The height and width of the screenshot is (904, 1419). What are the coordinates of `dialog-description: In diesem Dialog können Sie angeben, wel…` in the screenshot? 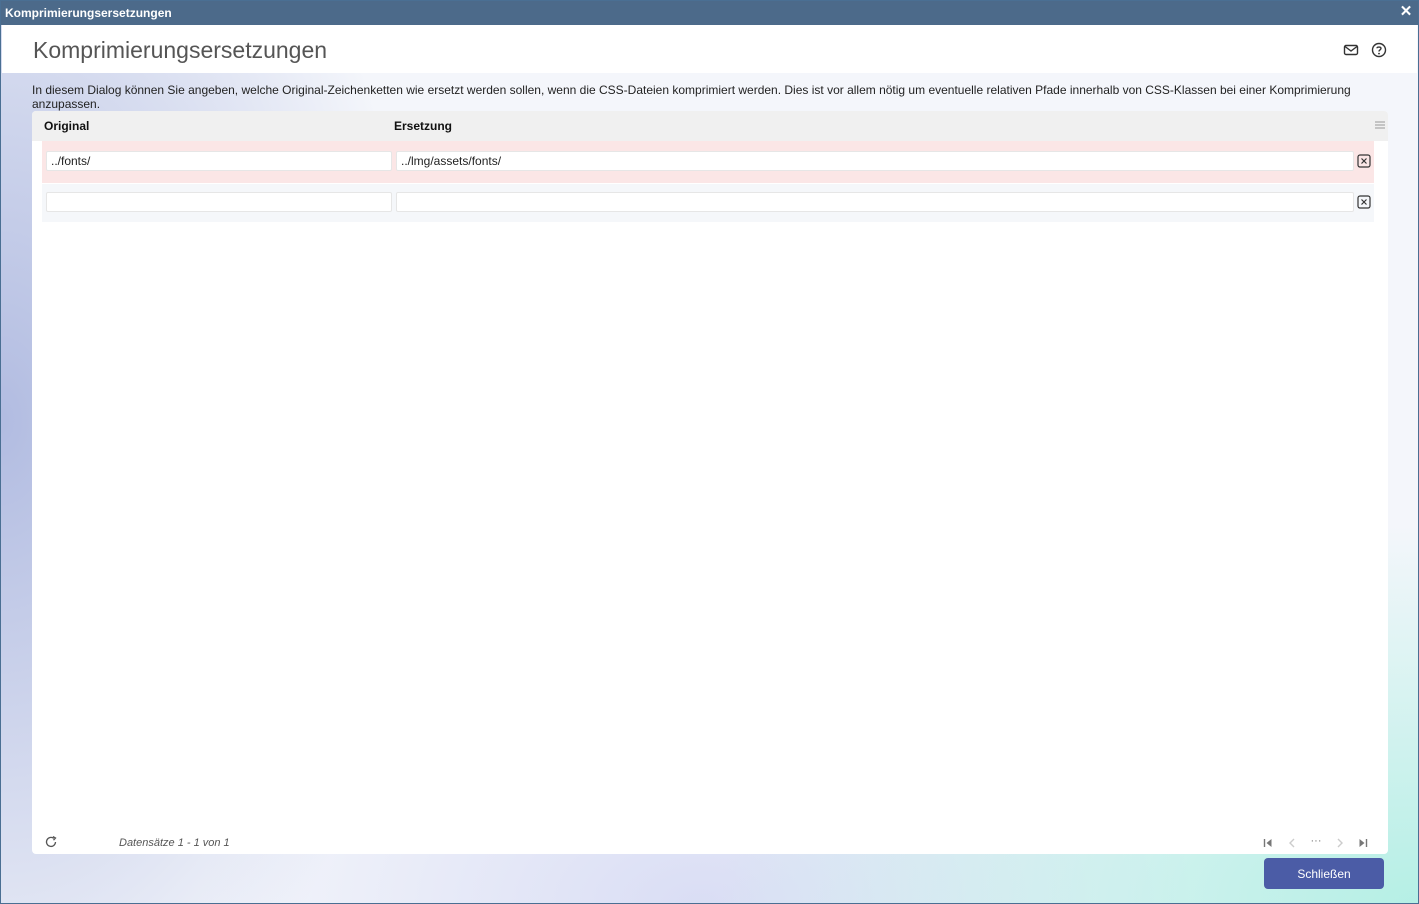 It's located at (691, 97).